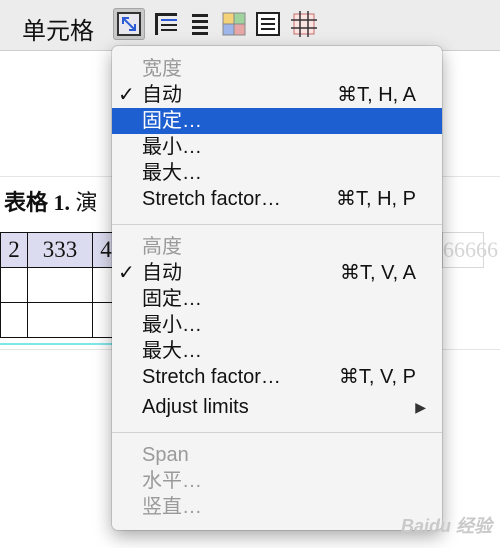 Image resolution: width=500 pixels, height=548 pixels. I want to click on table-cell: 333, so click(60, 250).